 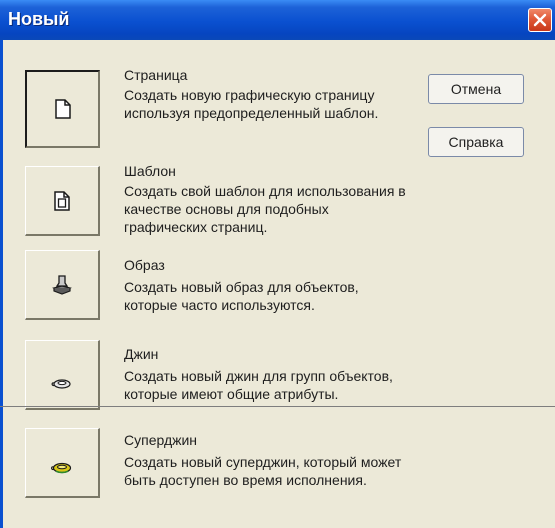 I want to click on template-icon, so click(x=62, y=200).